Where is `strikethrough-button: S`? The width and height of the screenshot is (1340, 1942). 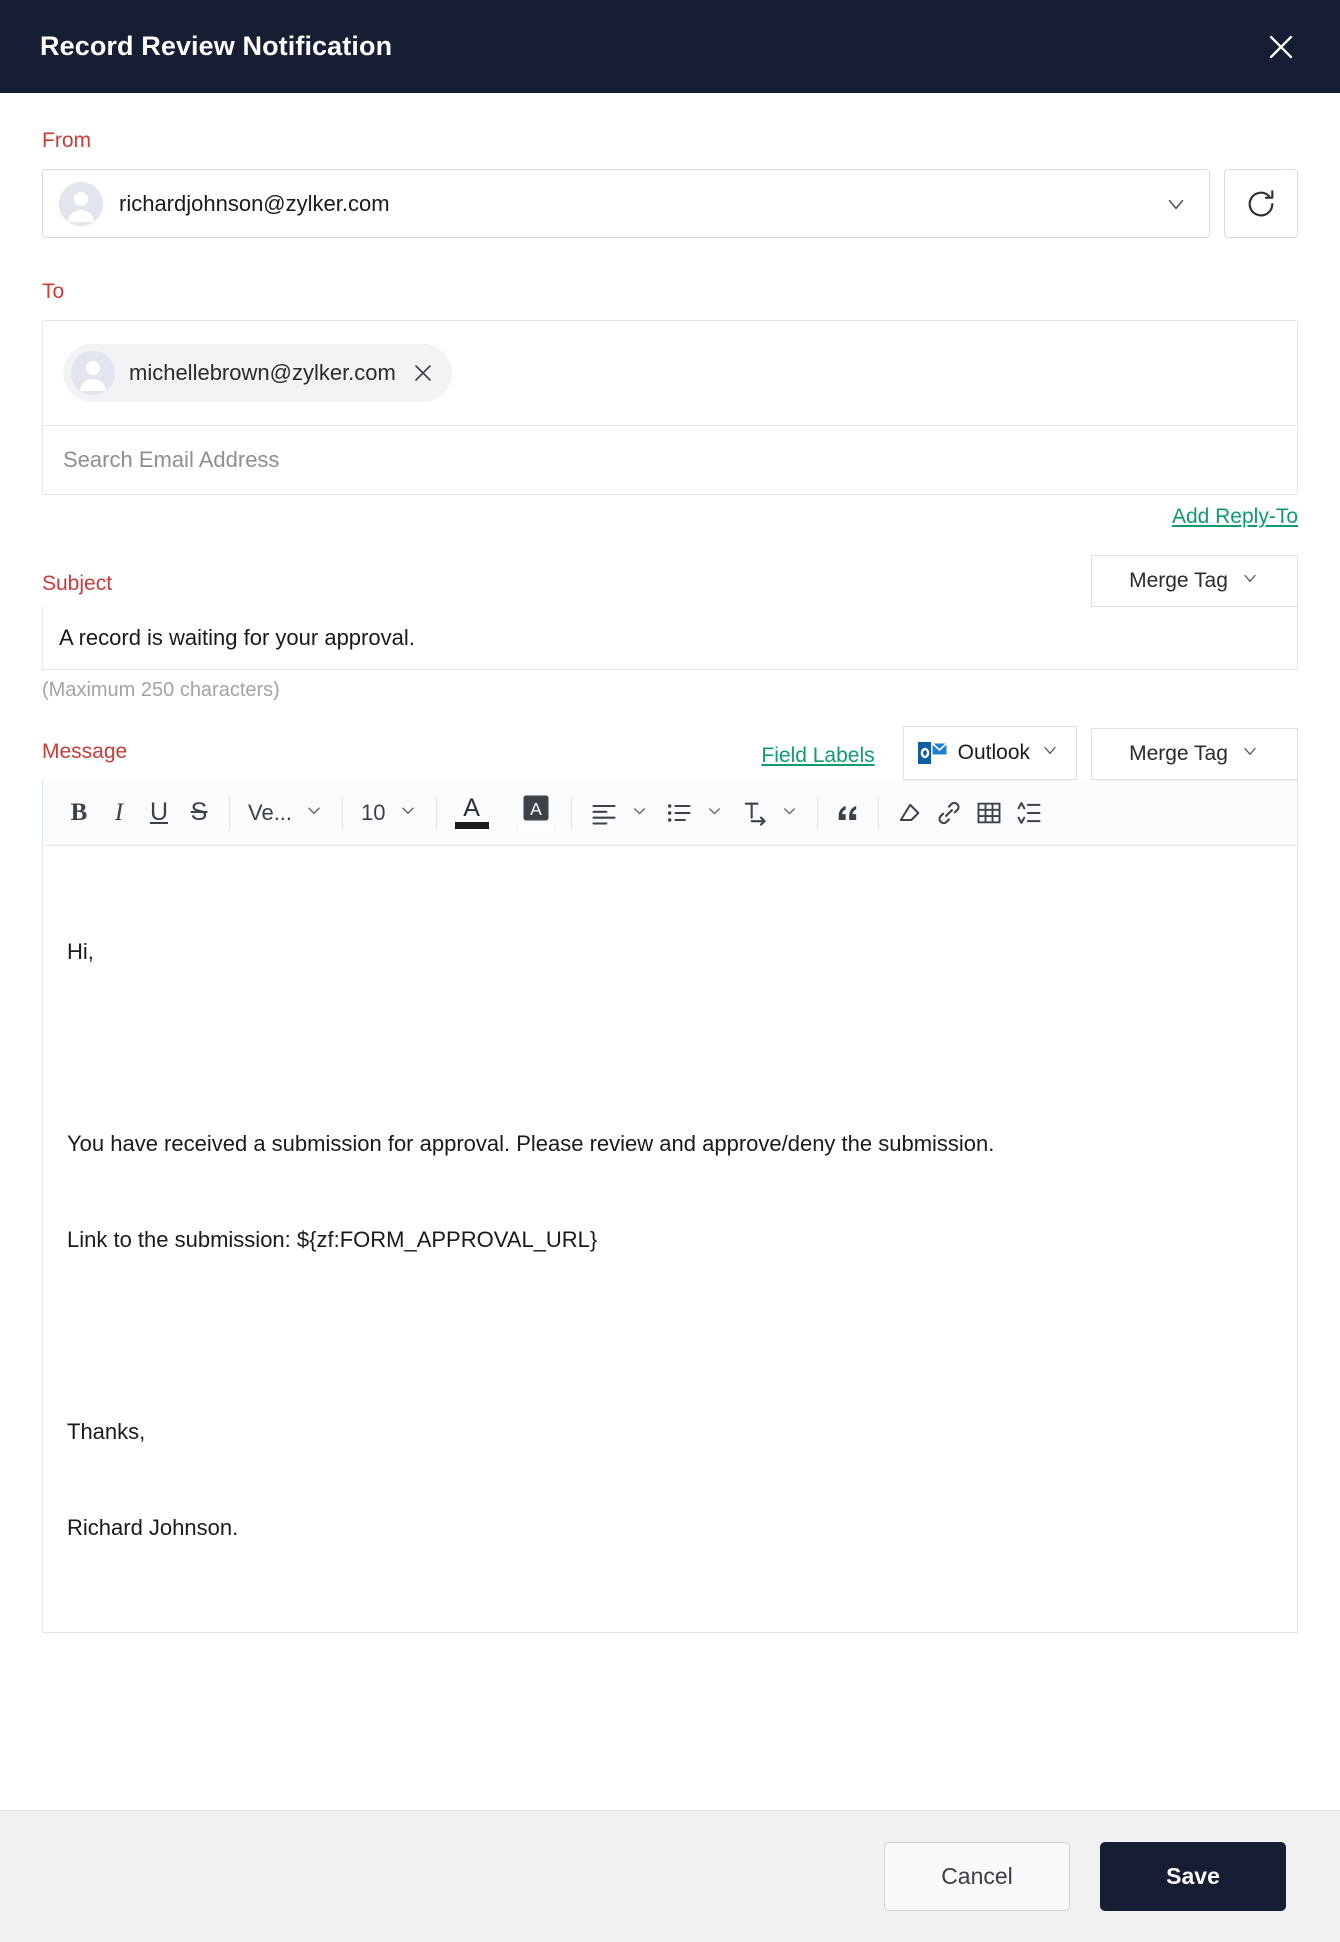
strikethrough-button: S is located at coordinates (199, 813).